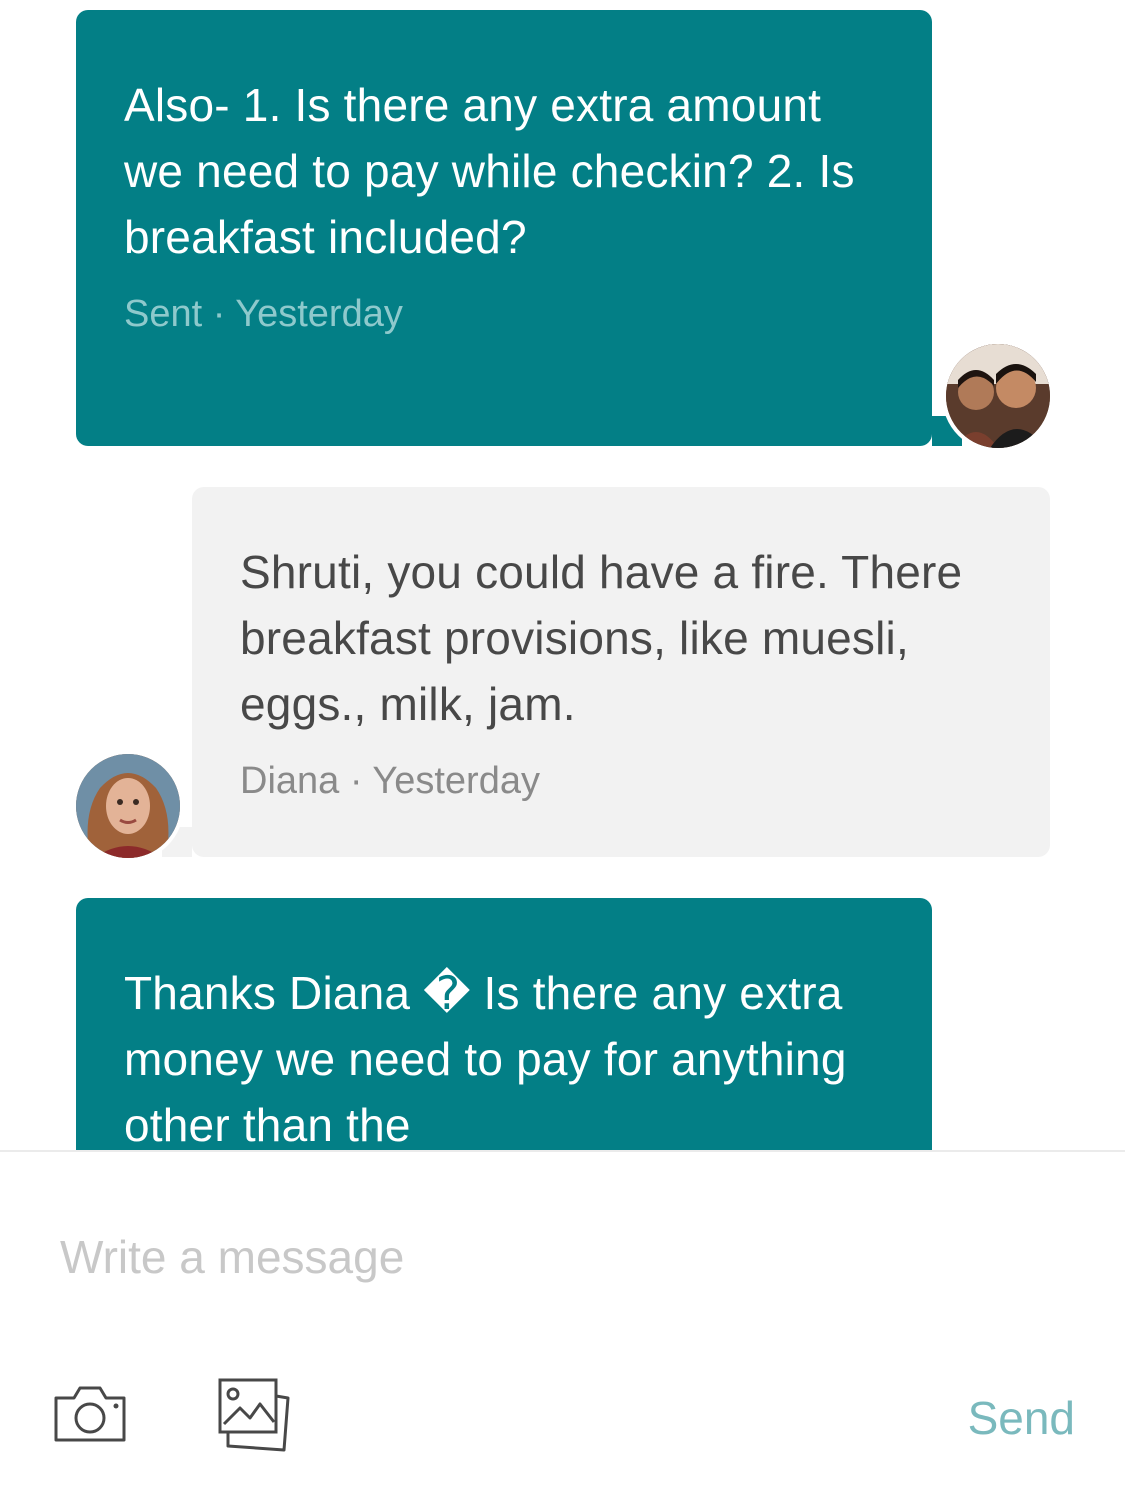 The height and width of the screenshot is (1504, 1125). I want to click on image-gallery-icon, so click(254, 1414).